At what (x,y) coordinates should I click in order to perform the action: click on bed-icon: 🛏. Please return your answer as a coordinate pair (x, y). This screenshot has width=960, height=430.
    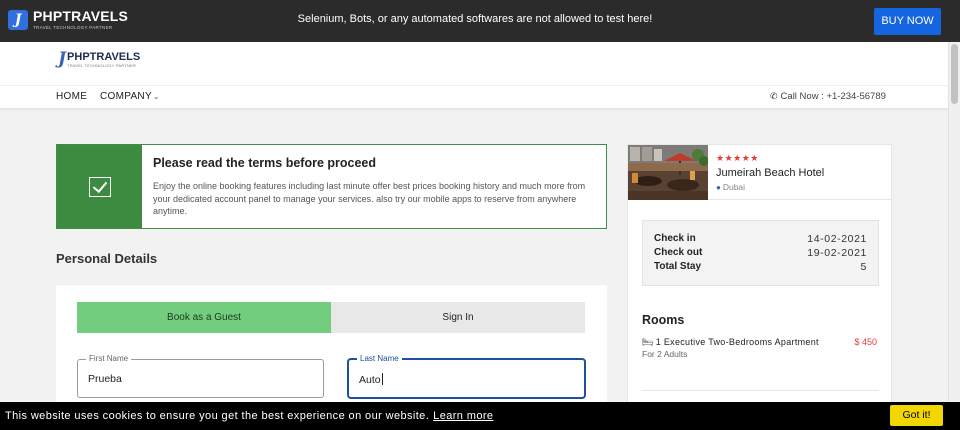
    Looking at the image, I should click on (648, 342).